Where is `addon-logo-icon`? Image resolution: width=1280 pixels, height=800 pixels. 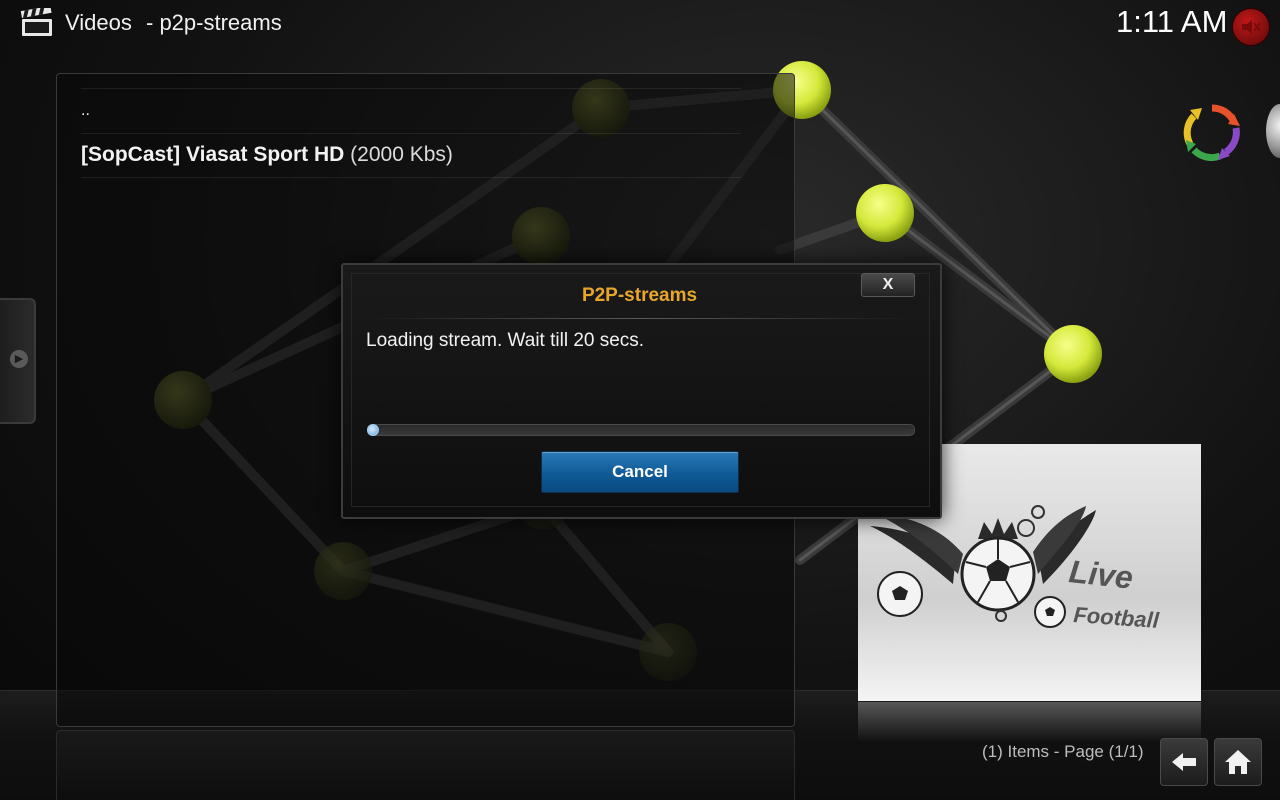
addon-logo-icon is located at coordinates (1211, 133).